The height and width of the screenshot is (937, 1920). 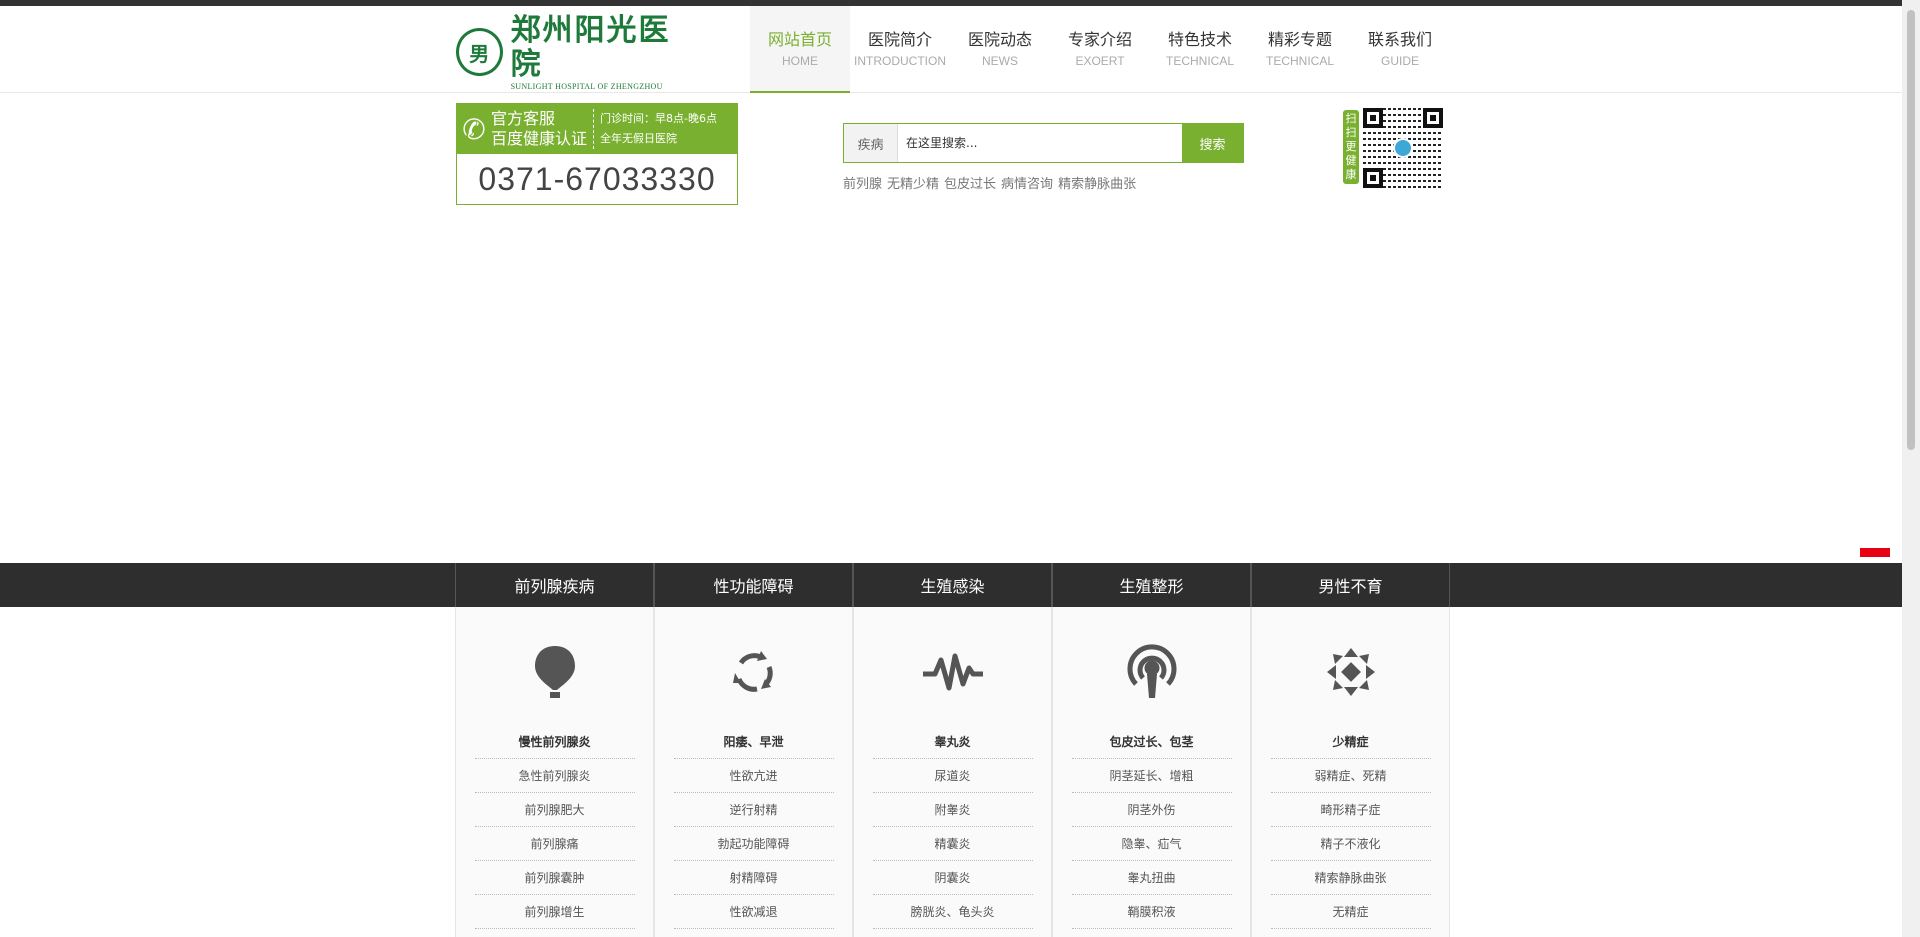 I want to click on site-logo: 男 郑州阳光医院 SUNLIGHT HOSPITAL OF ZHENGZHOU, so click(x=576, y=52).